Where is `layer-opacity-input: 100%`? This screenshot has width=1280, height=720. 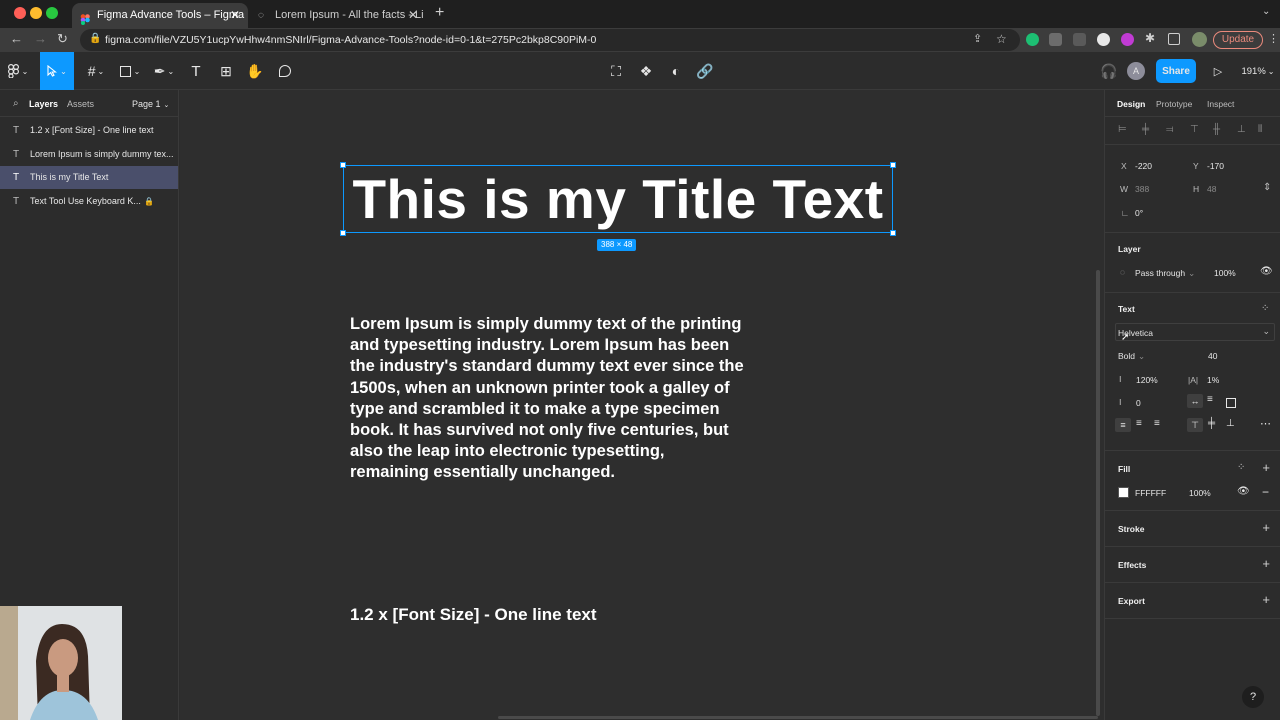 layer-opacity-input: 100% is located at coordinates (1225, 273).